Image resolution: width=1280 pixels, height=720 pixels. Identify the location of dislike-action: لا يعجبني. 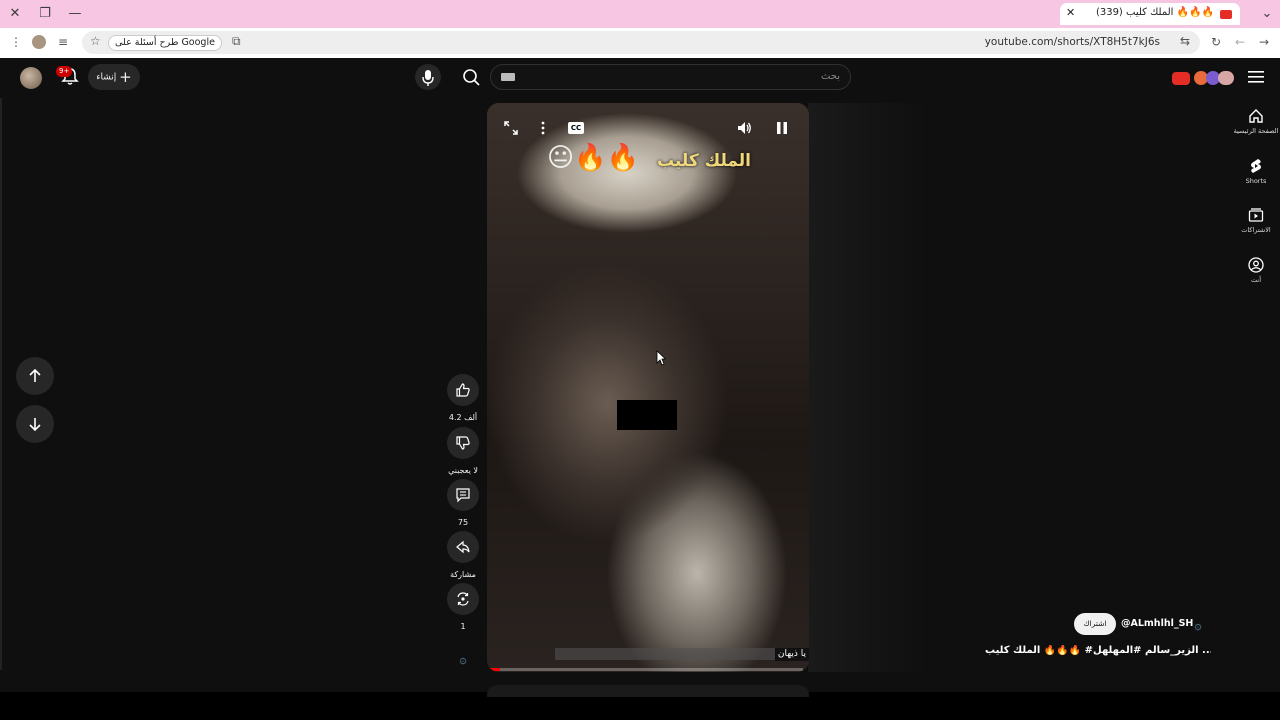
(463, 451).